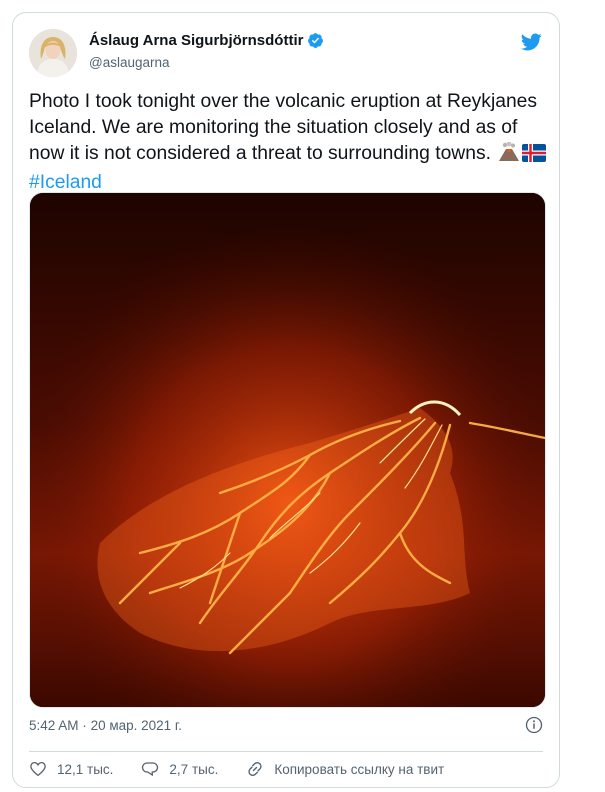  I want to click on tweet-timestamp: 5:42 AM · 20 мар. 2021 г., so click(105, 725).